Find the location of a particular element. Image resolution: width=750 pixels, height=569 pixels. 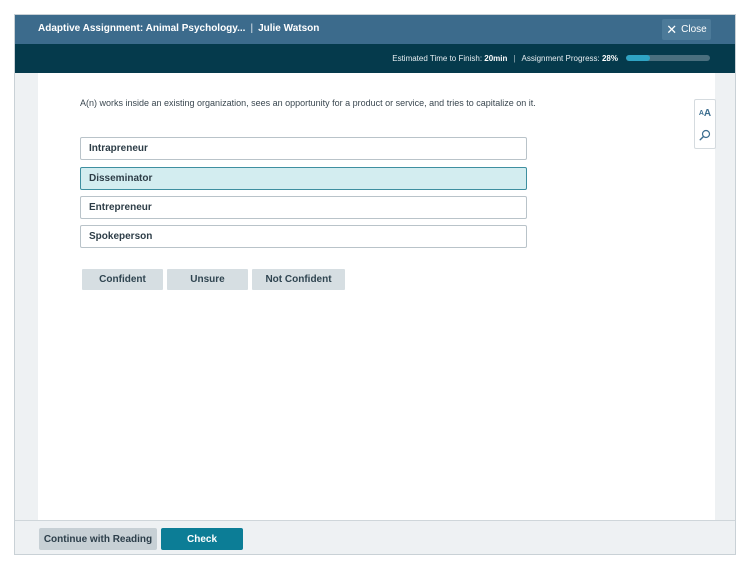

answer-option-2: Disseminator is located at coordinates (303, 178).